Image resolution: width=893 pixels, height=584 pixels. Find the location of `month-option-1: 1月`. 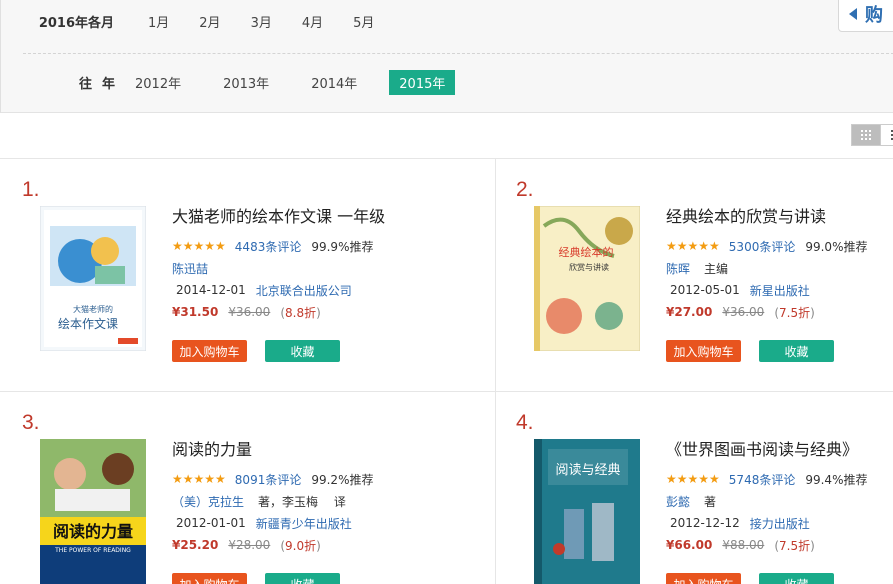

month-option-1: 1月 is located at coordinates (158, 21).